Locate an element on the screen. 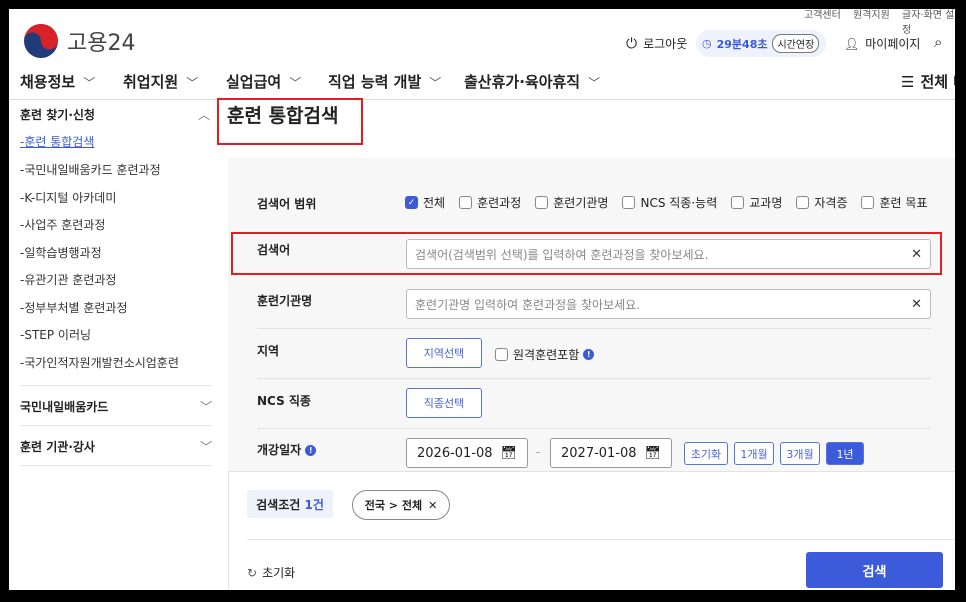 The image size is (966, 602). all-menu-label: 전체 메뉴 is located at coordinates (937, 82).